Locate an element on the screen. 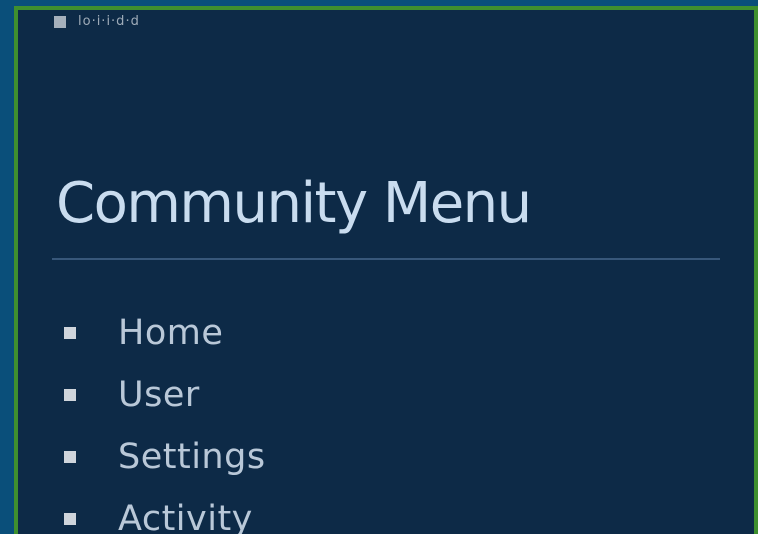  menu-item-settings: Settings is located at coordinates (165, 457).